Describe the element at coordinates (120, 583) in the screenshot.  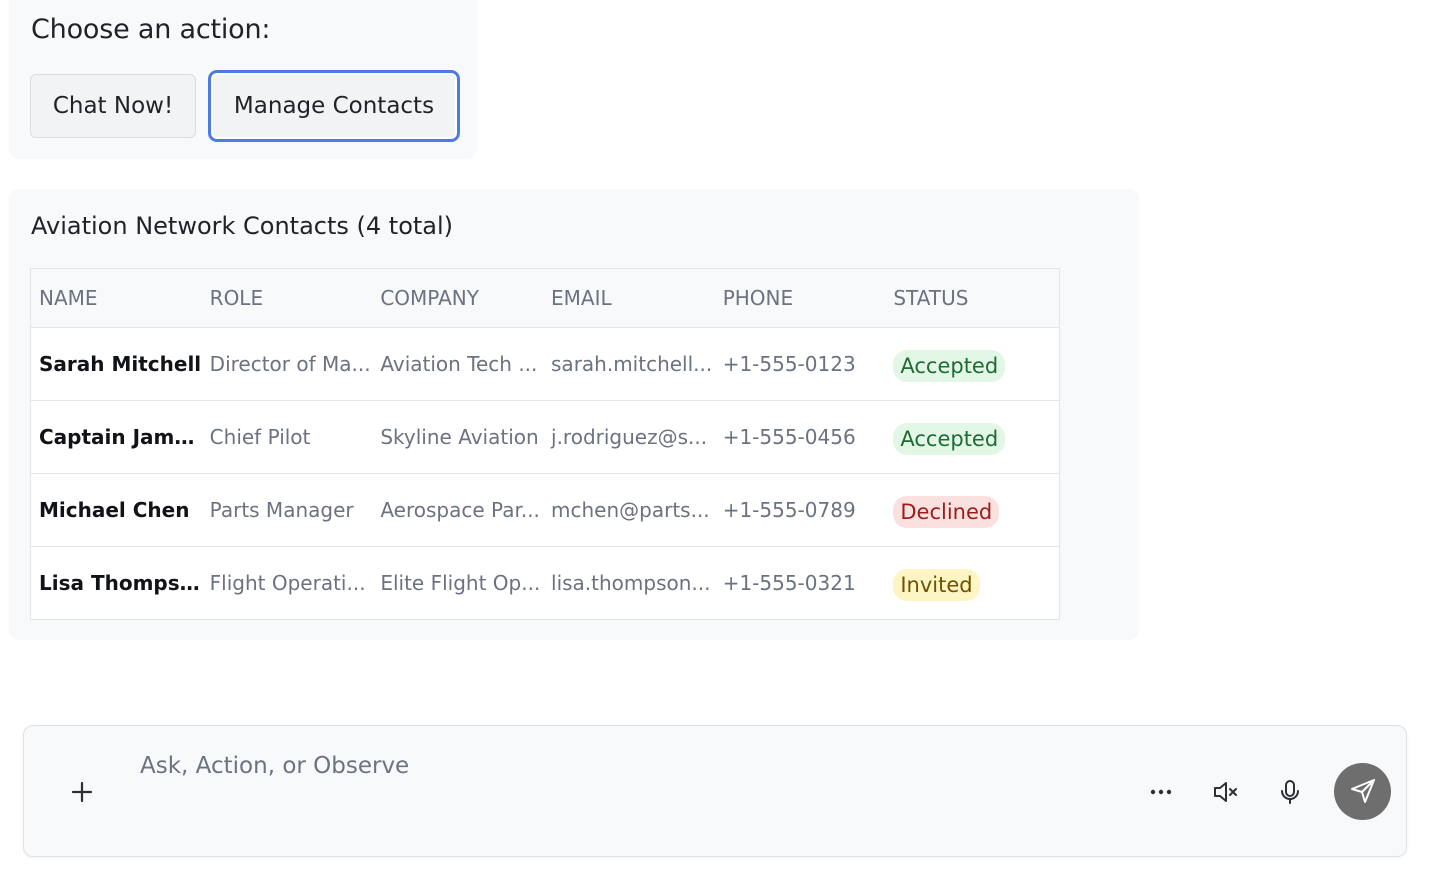
I see `contact-name: Lisa Thompson` at that location.